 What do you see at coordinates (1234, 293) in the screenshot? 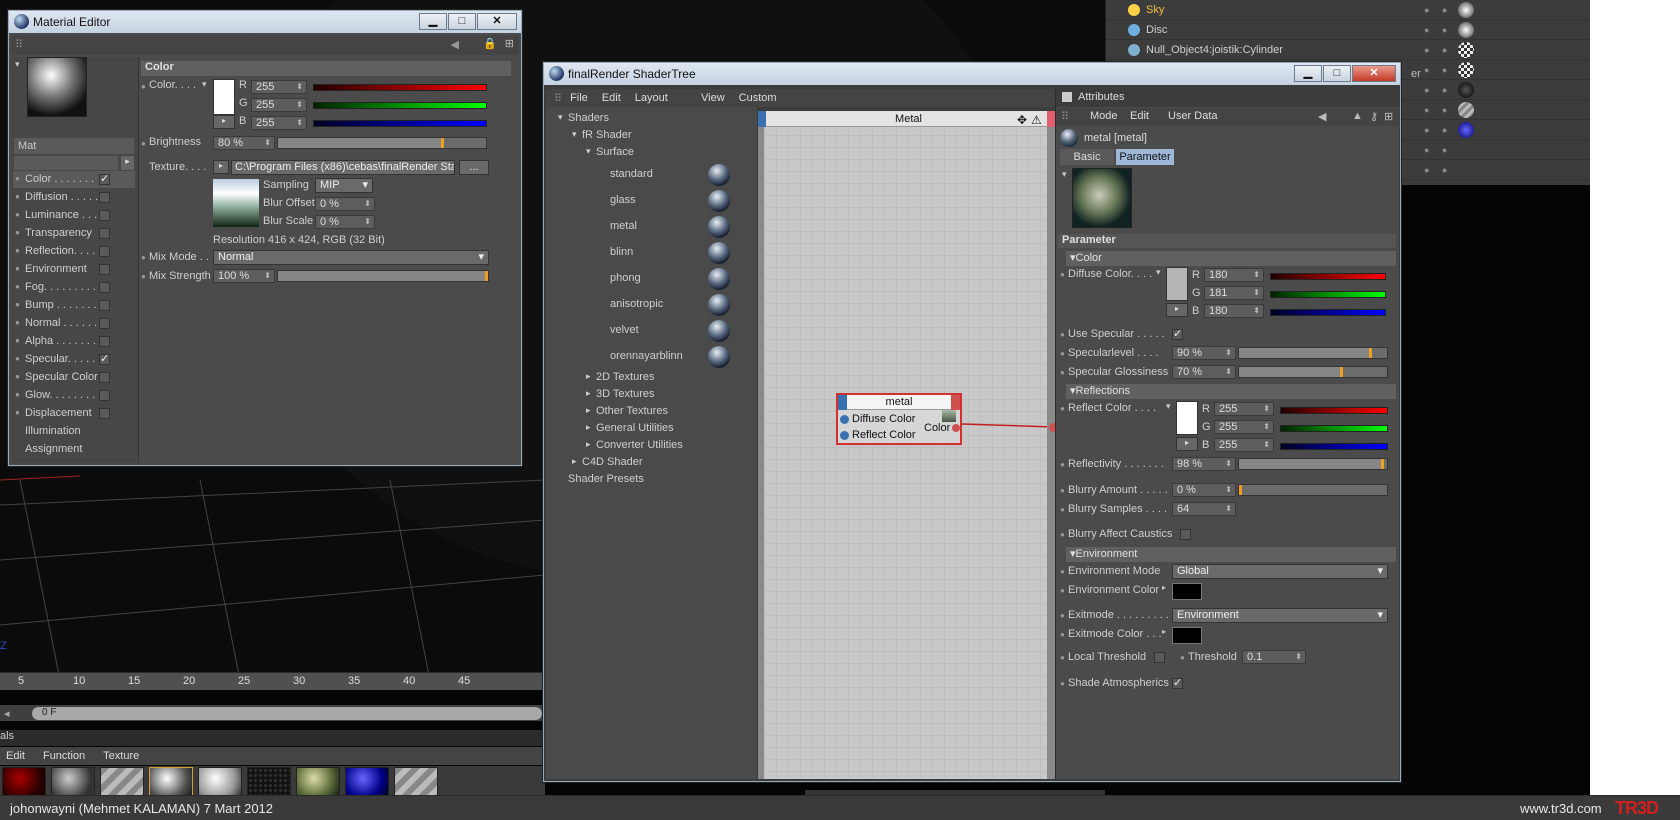
I see `diffuse-g-field: 181` at bounding box center [1234, 293].